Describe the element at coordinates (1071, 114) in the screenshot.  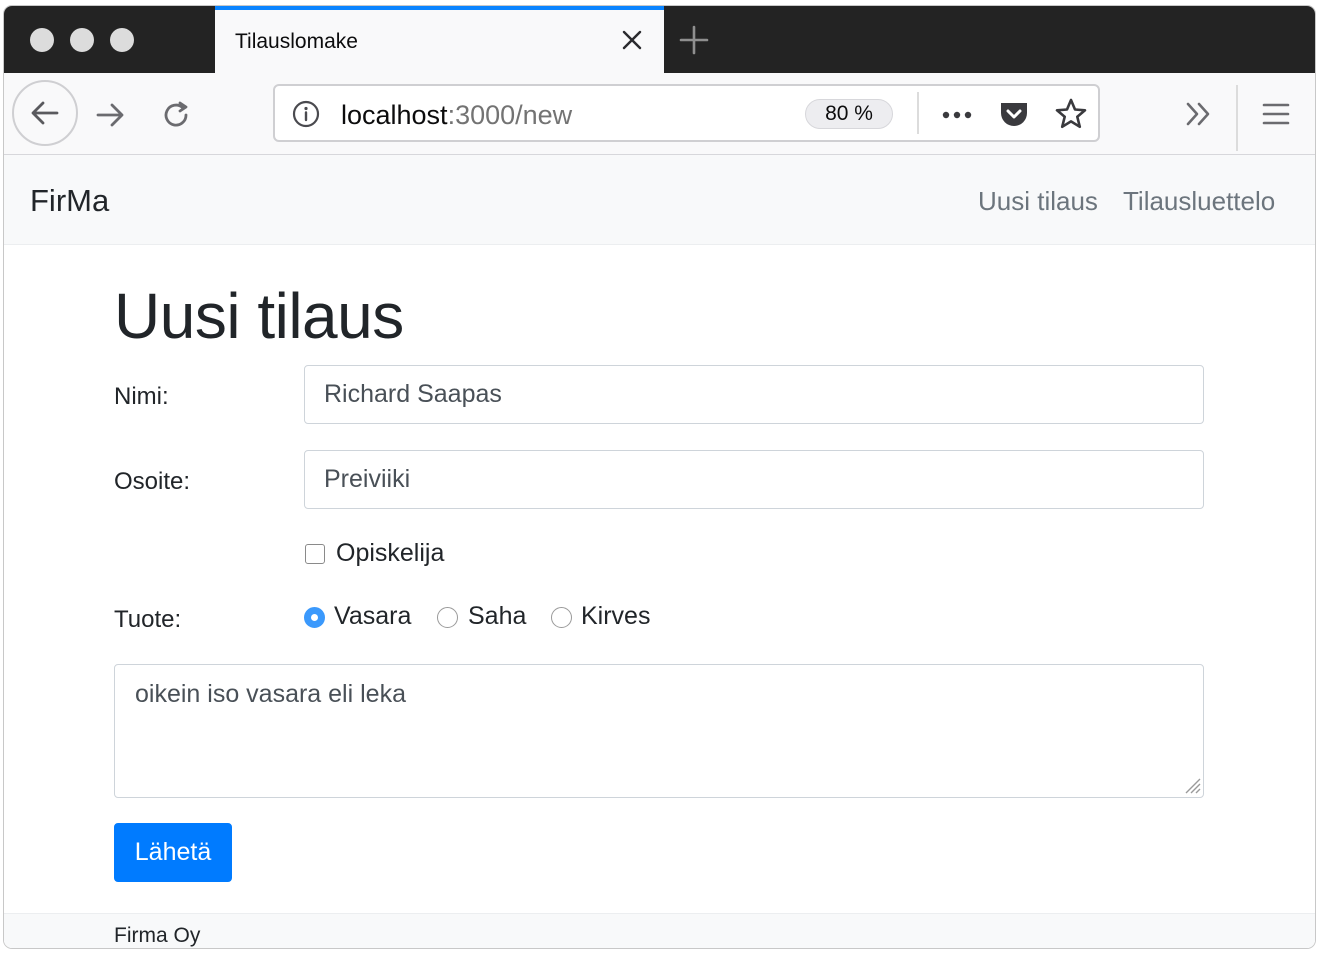
I see `bookmark-star-icon` at that location.